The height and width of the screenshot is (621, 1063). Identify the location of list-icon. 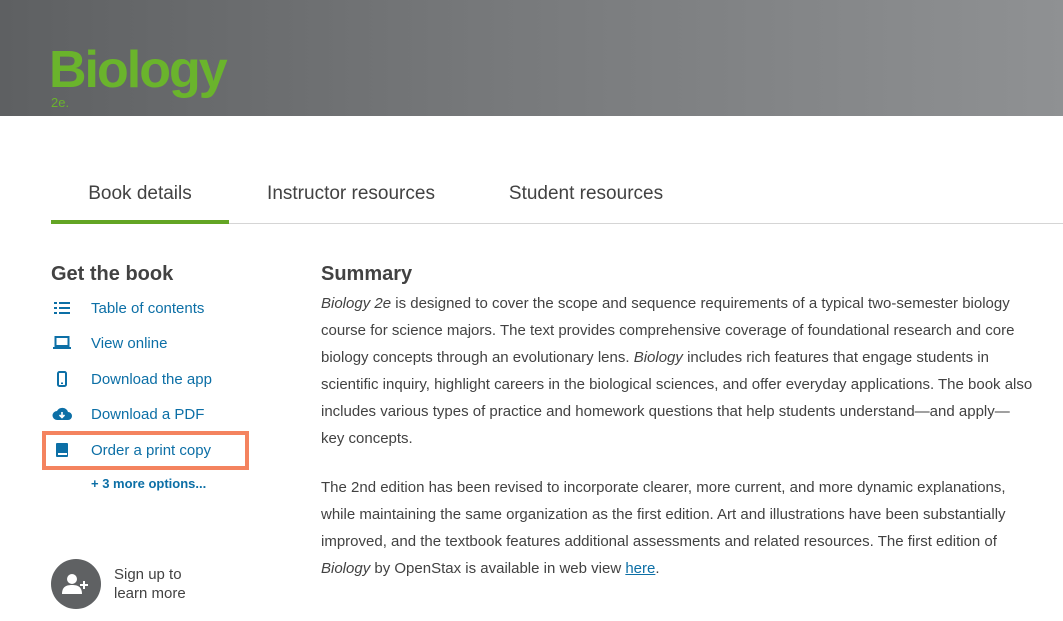
(62, 308).